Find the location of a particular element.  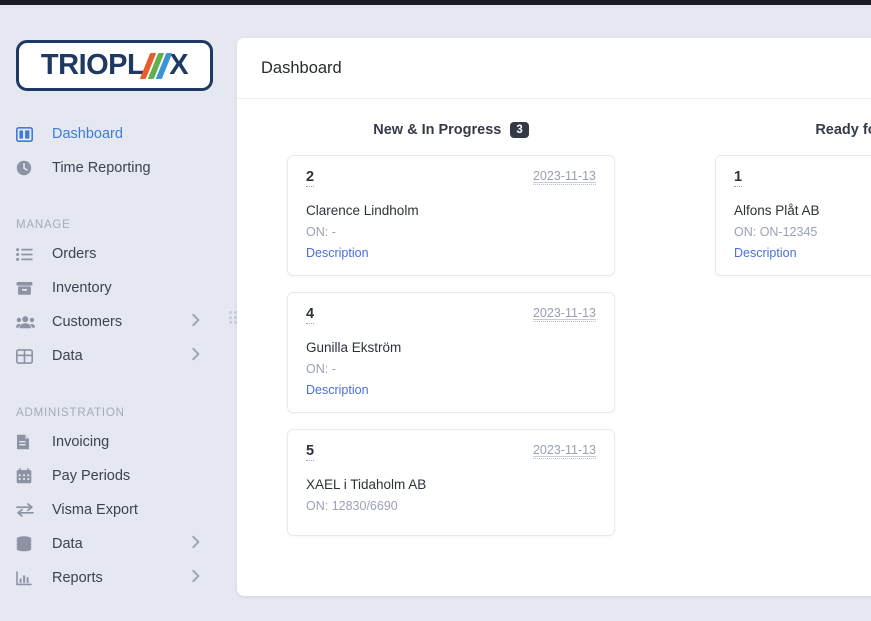

card-top-row: 1 is located at coordinates (802, 178).